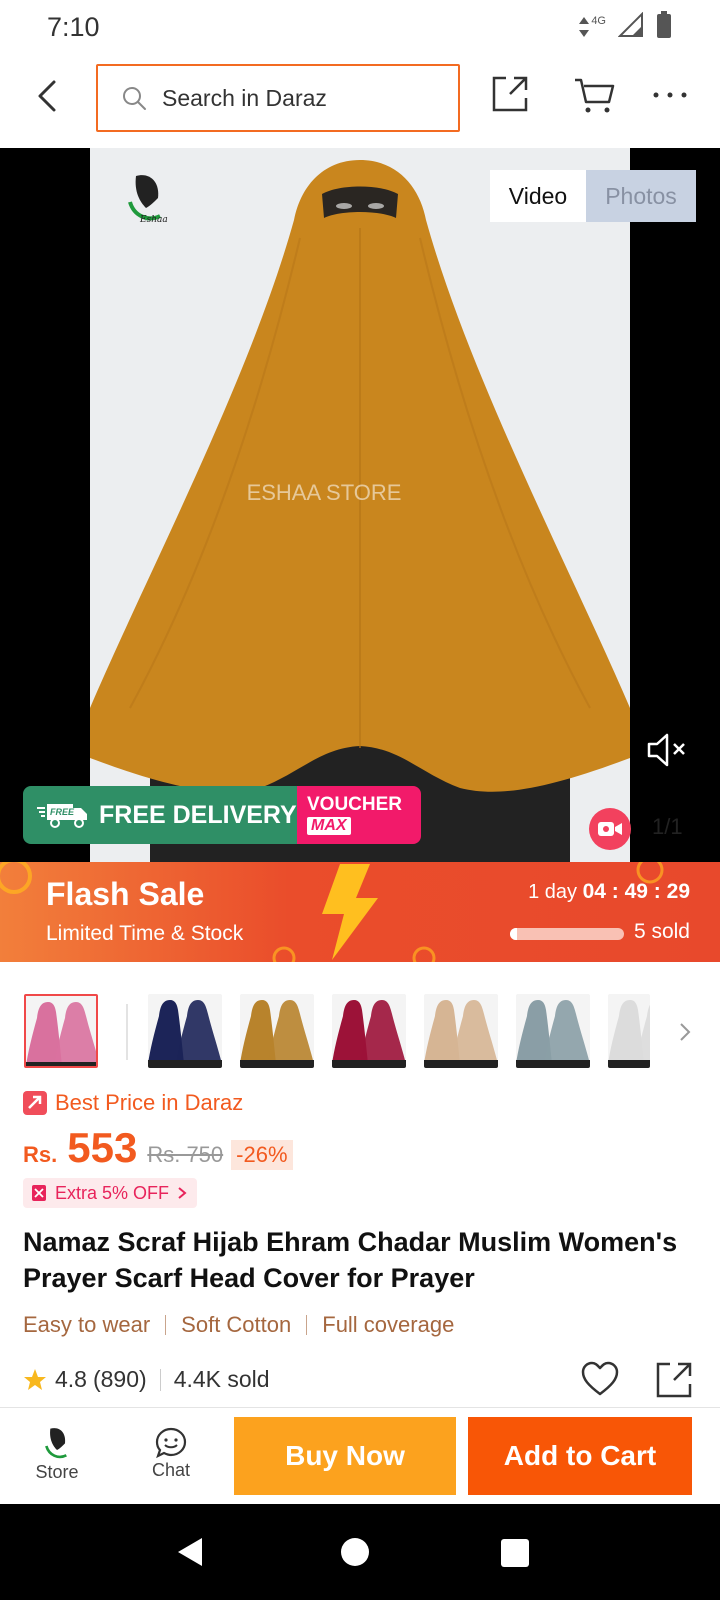  I want to click on search-input: Search in Daraz, so click(278, 98).